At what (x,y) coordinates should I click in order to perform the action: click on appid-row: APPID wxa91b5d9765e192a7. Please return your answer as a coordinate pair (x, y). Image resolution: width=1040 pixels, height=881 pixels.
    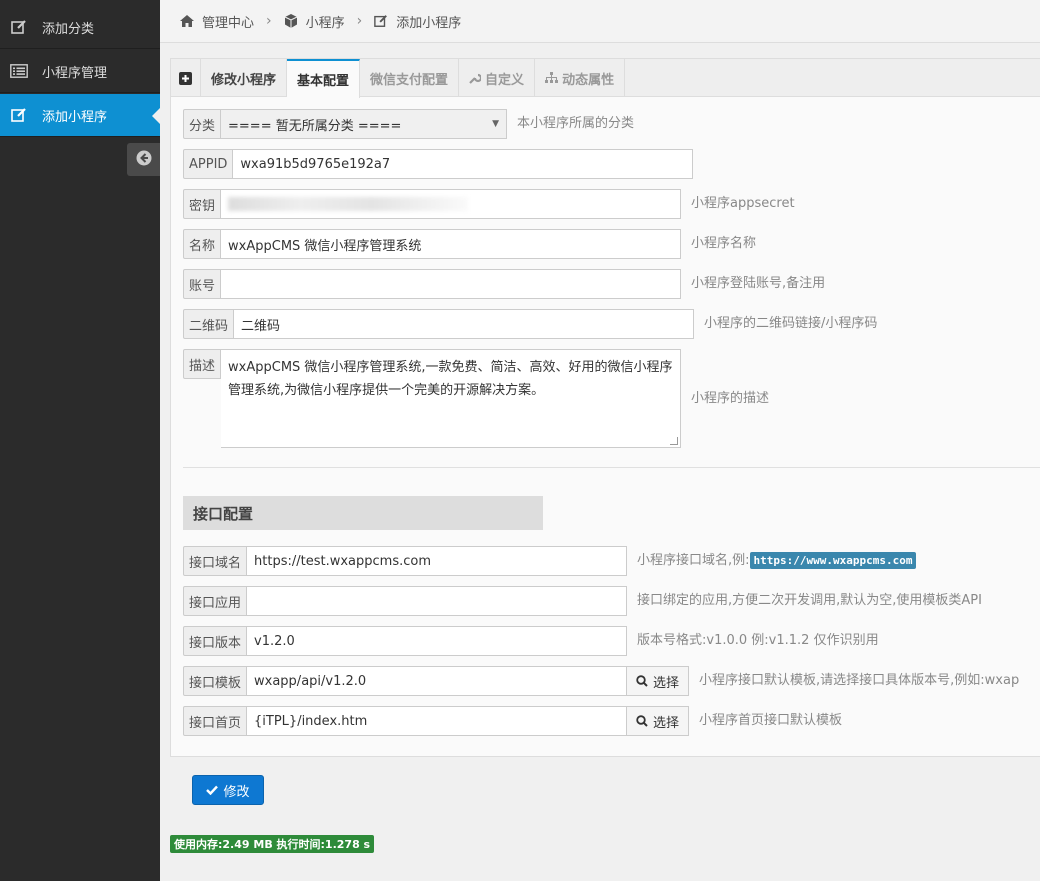
    Looking at the image, I should click on (438, 164).